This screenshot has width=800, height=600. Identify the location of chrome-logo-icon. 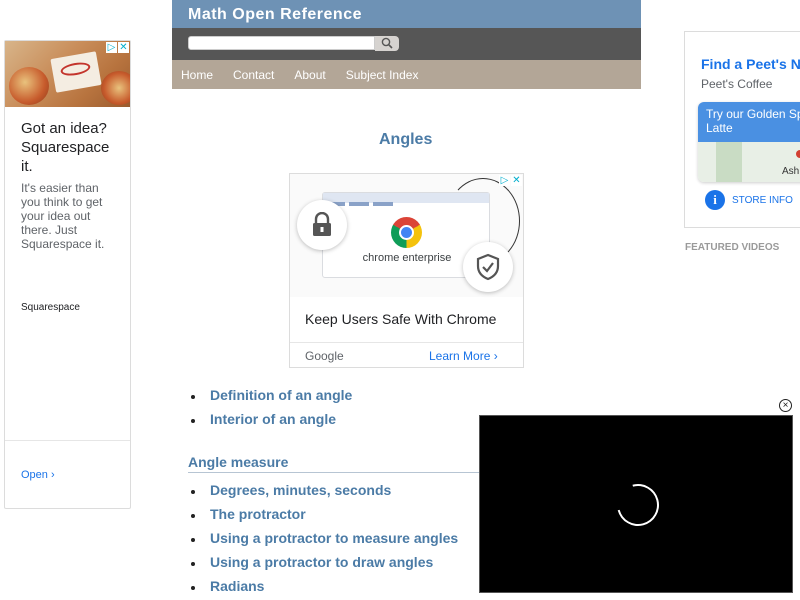
(406, 232).